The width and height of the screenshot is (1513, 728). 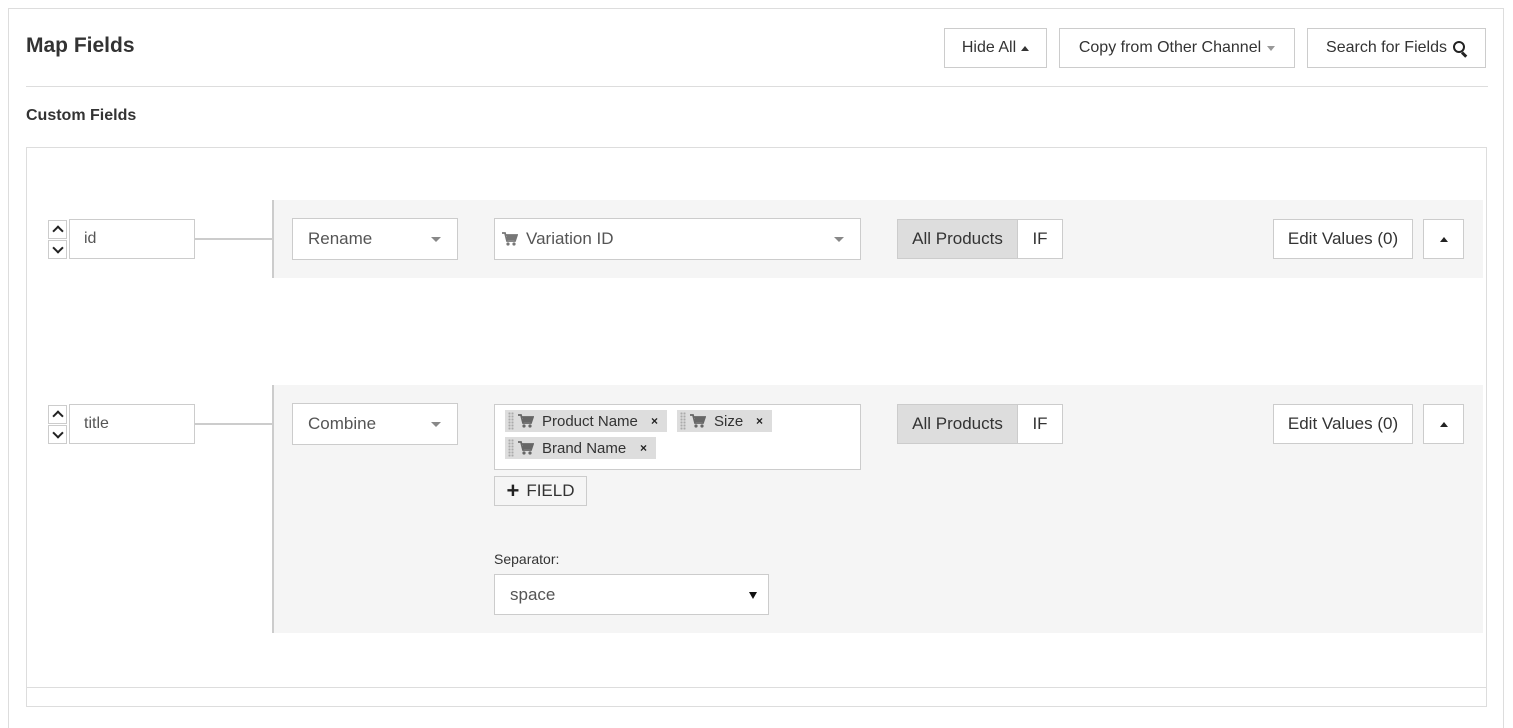 I want to click on search-for-fields-button: Search for Fields, so click(x=1396, y=48).